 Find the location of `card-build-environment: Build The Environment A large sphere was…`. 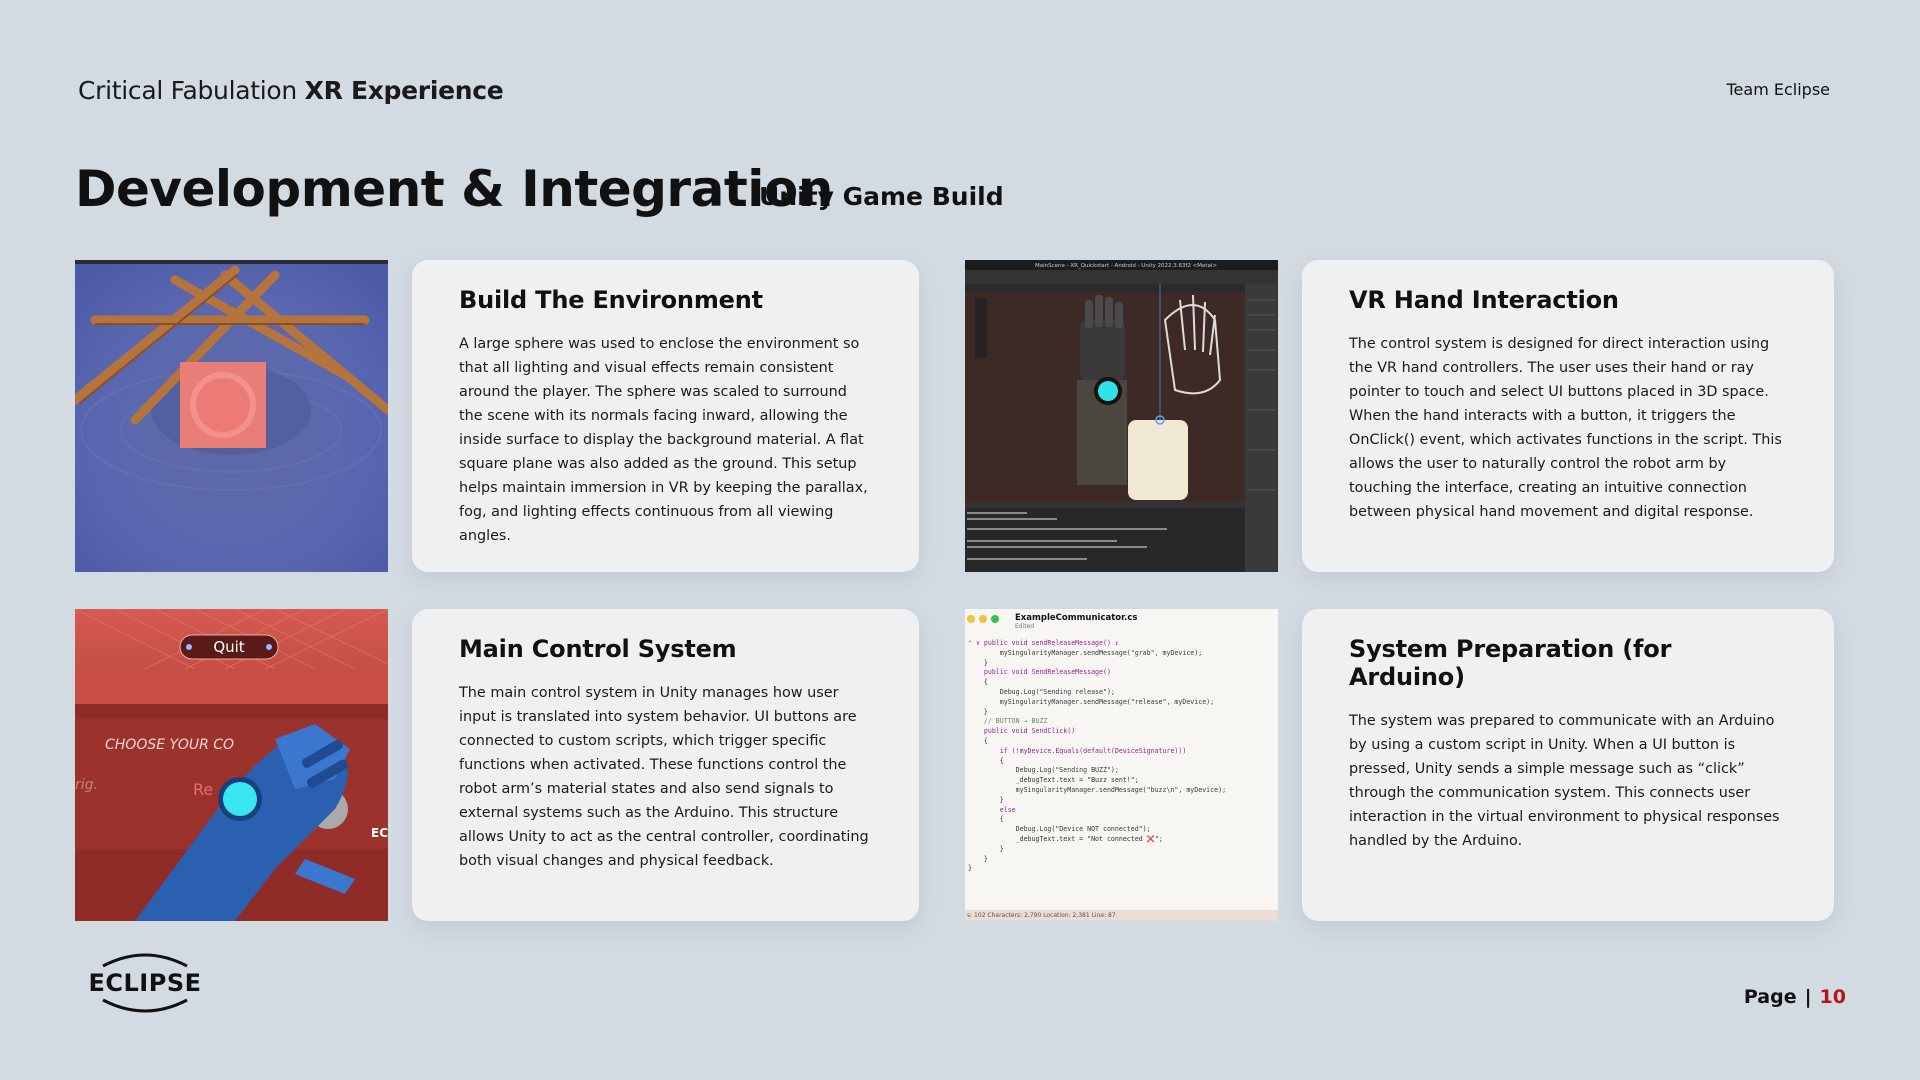

card-build-environment: Build The Environment A large sphere was… is located at coordinates (665, 416).